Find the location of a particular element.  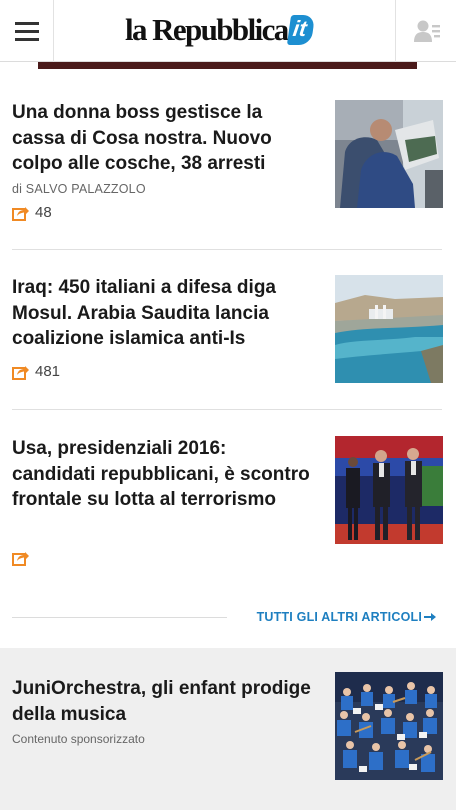

logo-suffix: it is located at coordinates (301, 30).